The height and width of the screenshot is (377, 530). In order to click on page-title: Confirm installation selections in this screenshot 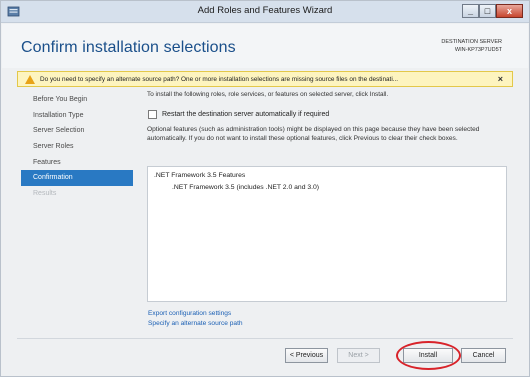, I will do `click(128, 47)`.